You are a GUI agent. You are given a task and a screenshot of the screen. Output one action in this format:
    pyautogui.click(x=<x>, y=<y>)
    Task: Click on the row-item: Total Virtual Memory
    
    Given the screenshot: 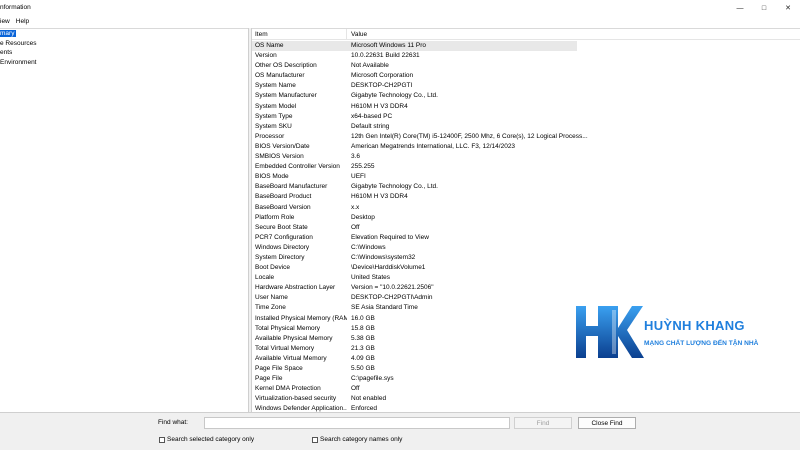 What is the action you would take?
    pyautogui.click(x=285, y=348)
    